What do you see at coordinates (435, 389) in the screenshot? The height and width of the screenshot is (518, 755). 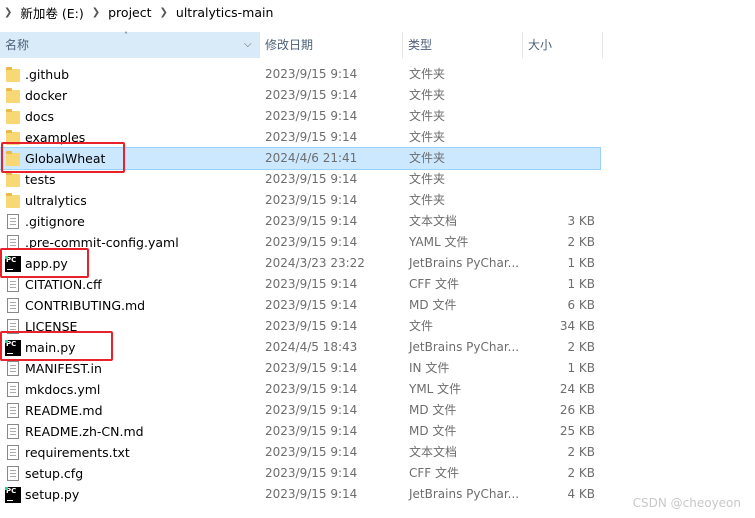 I see `file-type: YML 文件` at bounding box center [435, 389].